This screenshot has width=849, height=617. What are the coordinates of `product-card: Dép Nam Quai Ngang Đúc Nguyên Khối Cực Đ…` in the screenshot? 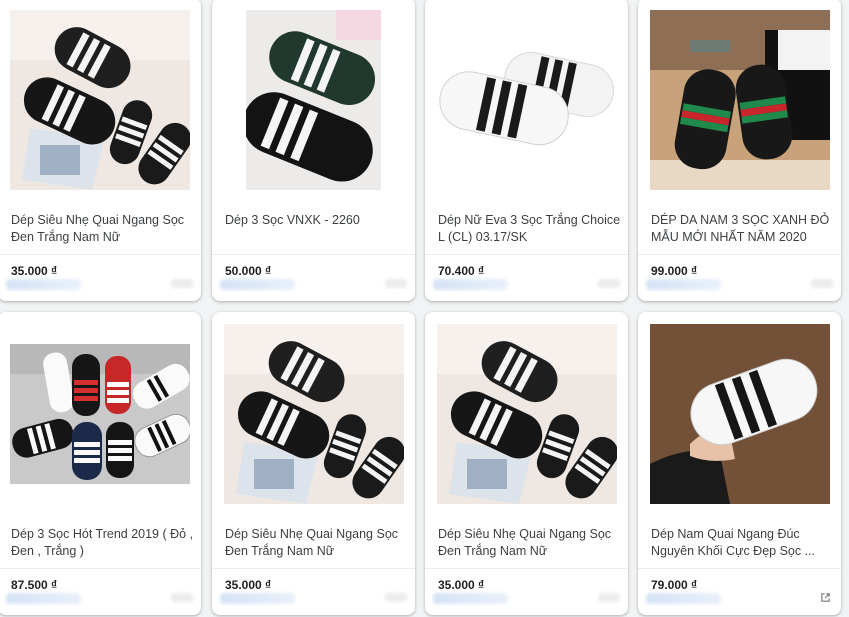 It's located at (739, 463).